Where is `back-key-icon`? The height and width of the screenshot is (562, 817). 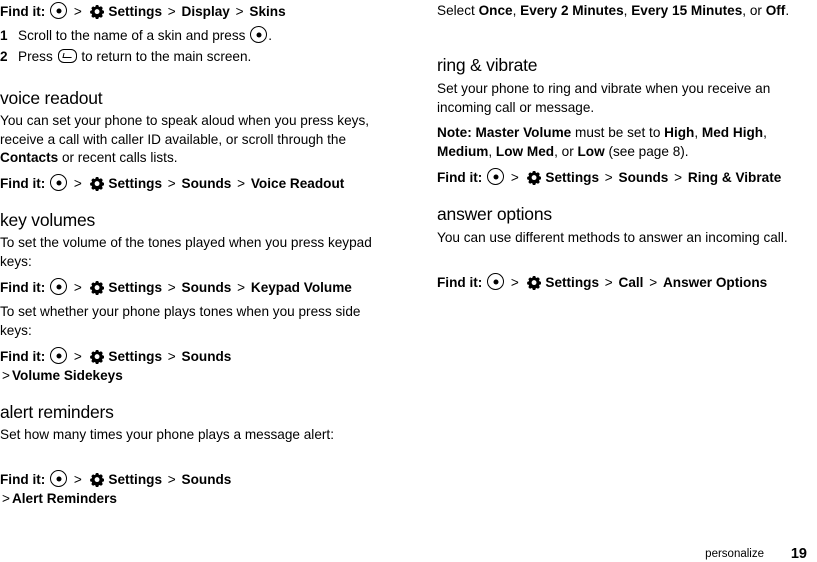 back-key-icon is located at coordinates (67, 56).